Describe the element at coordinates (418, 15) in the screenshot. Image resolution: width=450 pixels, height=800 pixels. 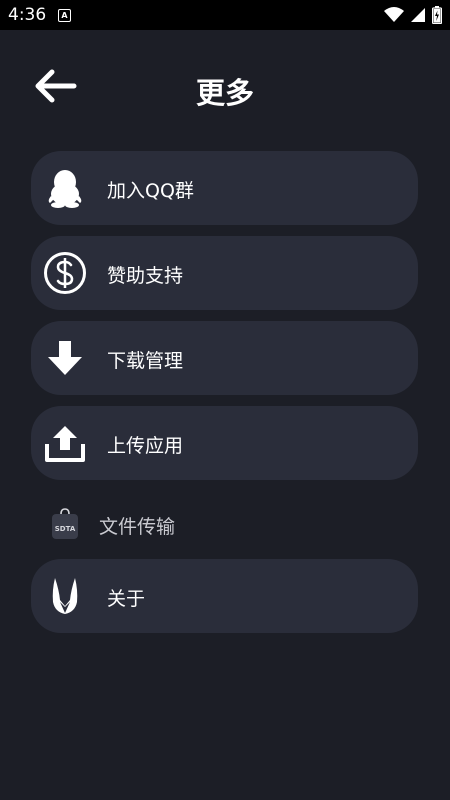
I see `cellular-signal-icon` at that location.